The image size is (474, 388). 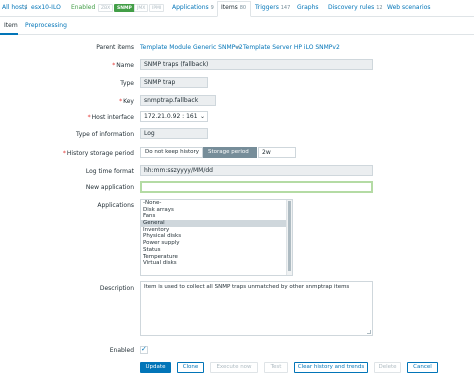 I want to click on type-field: SNMP trap, so click(x=174, y=82).